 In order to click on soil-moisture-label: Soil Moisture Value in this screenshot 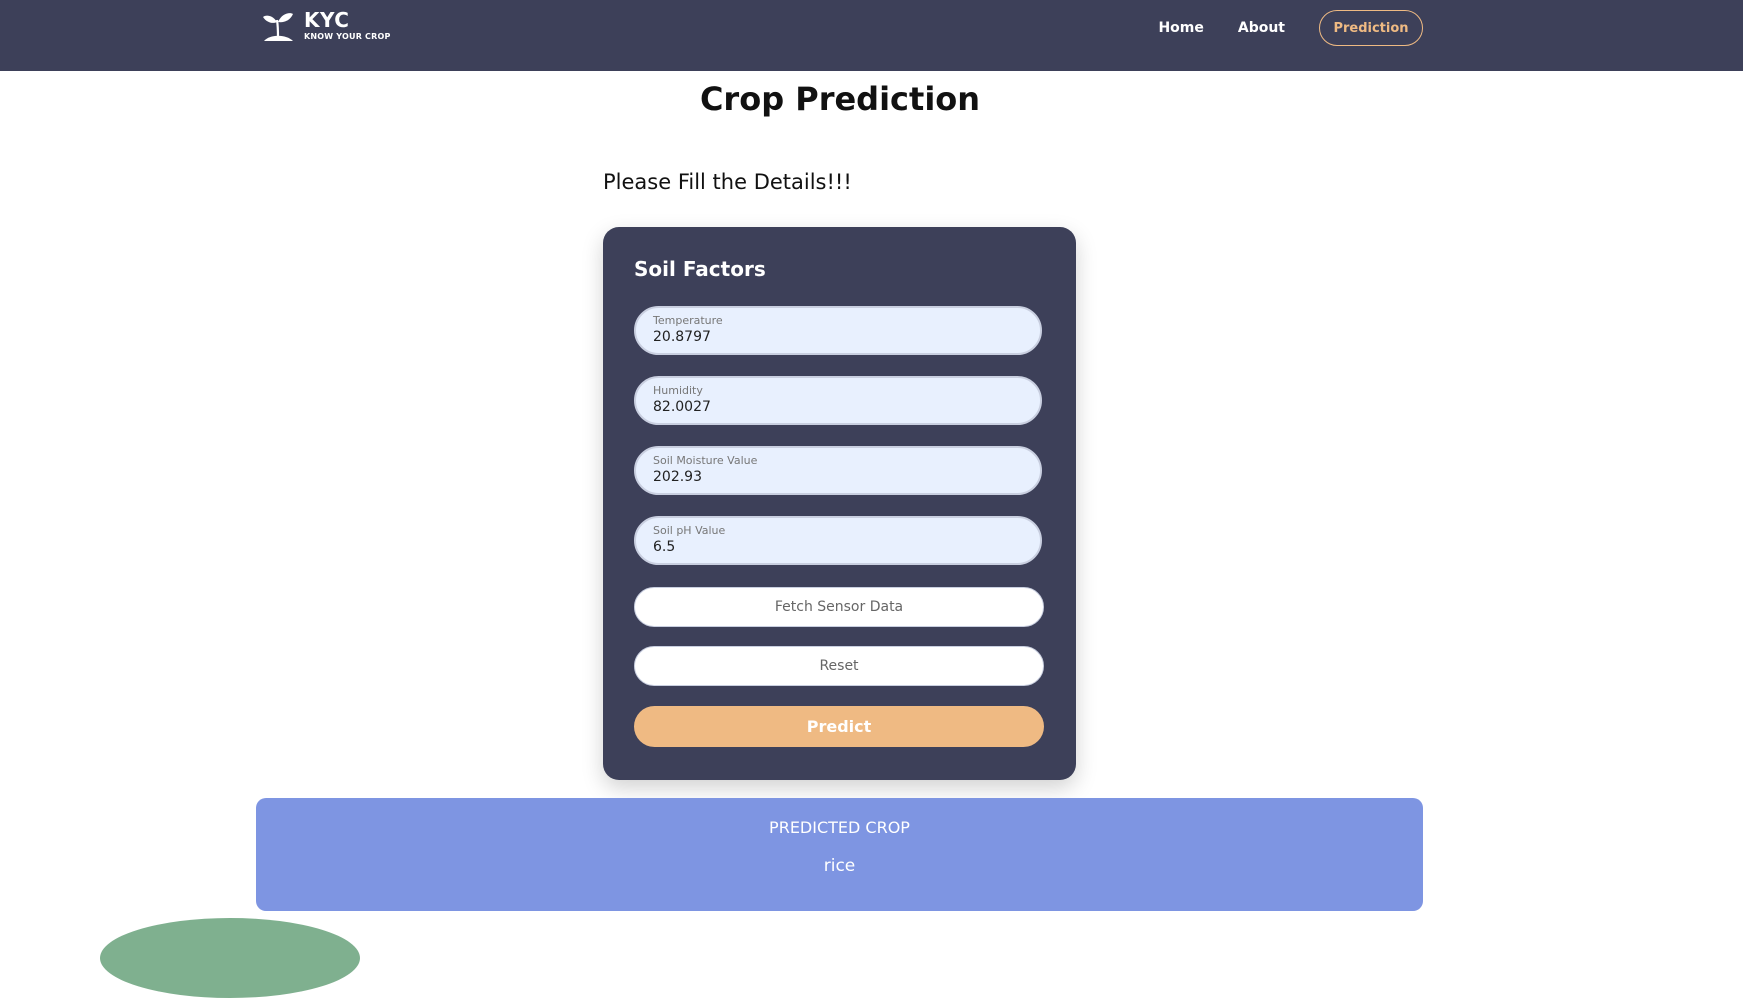, I will do `click(705, 460)`.